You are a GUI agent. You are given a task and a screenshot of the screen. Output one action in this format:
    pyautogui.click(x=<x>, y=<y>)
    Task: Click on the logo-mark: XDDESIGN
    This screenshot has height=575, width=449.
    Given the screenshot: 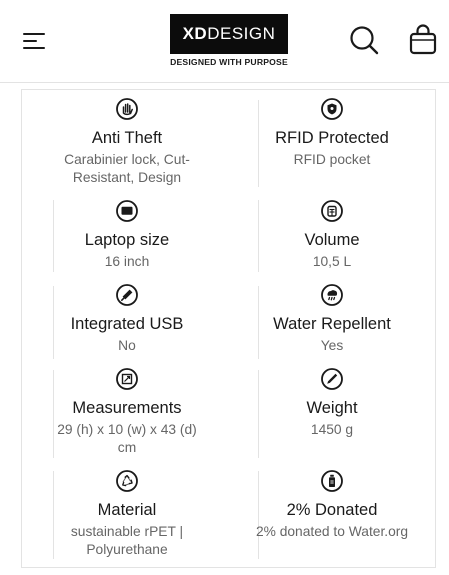 What is the action you would take?
    pyautogui.click(x=229, y=34)
    